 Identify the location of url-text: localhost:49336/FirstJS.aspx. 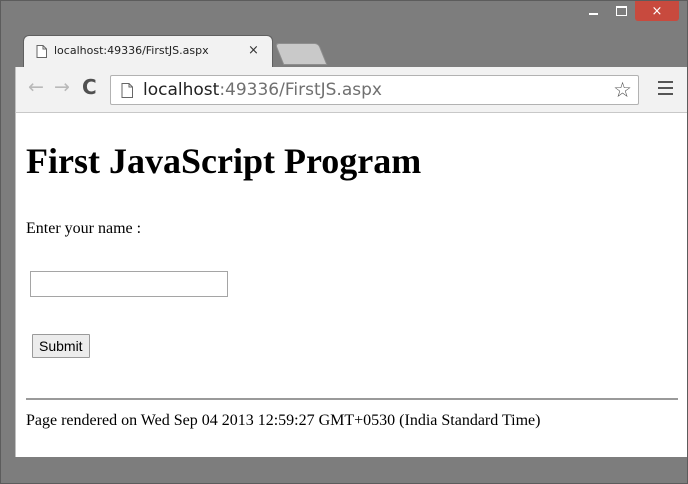
(262, 90).